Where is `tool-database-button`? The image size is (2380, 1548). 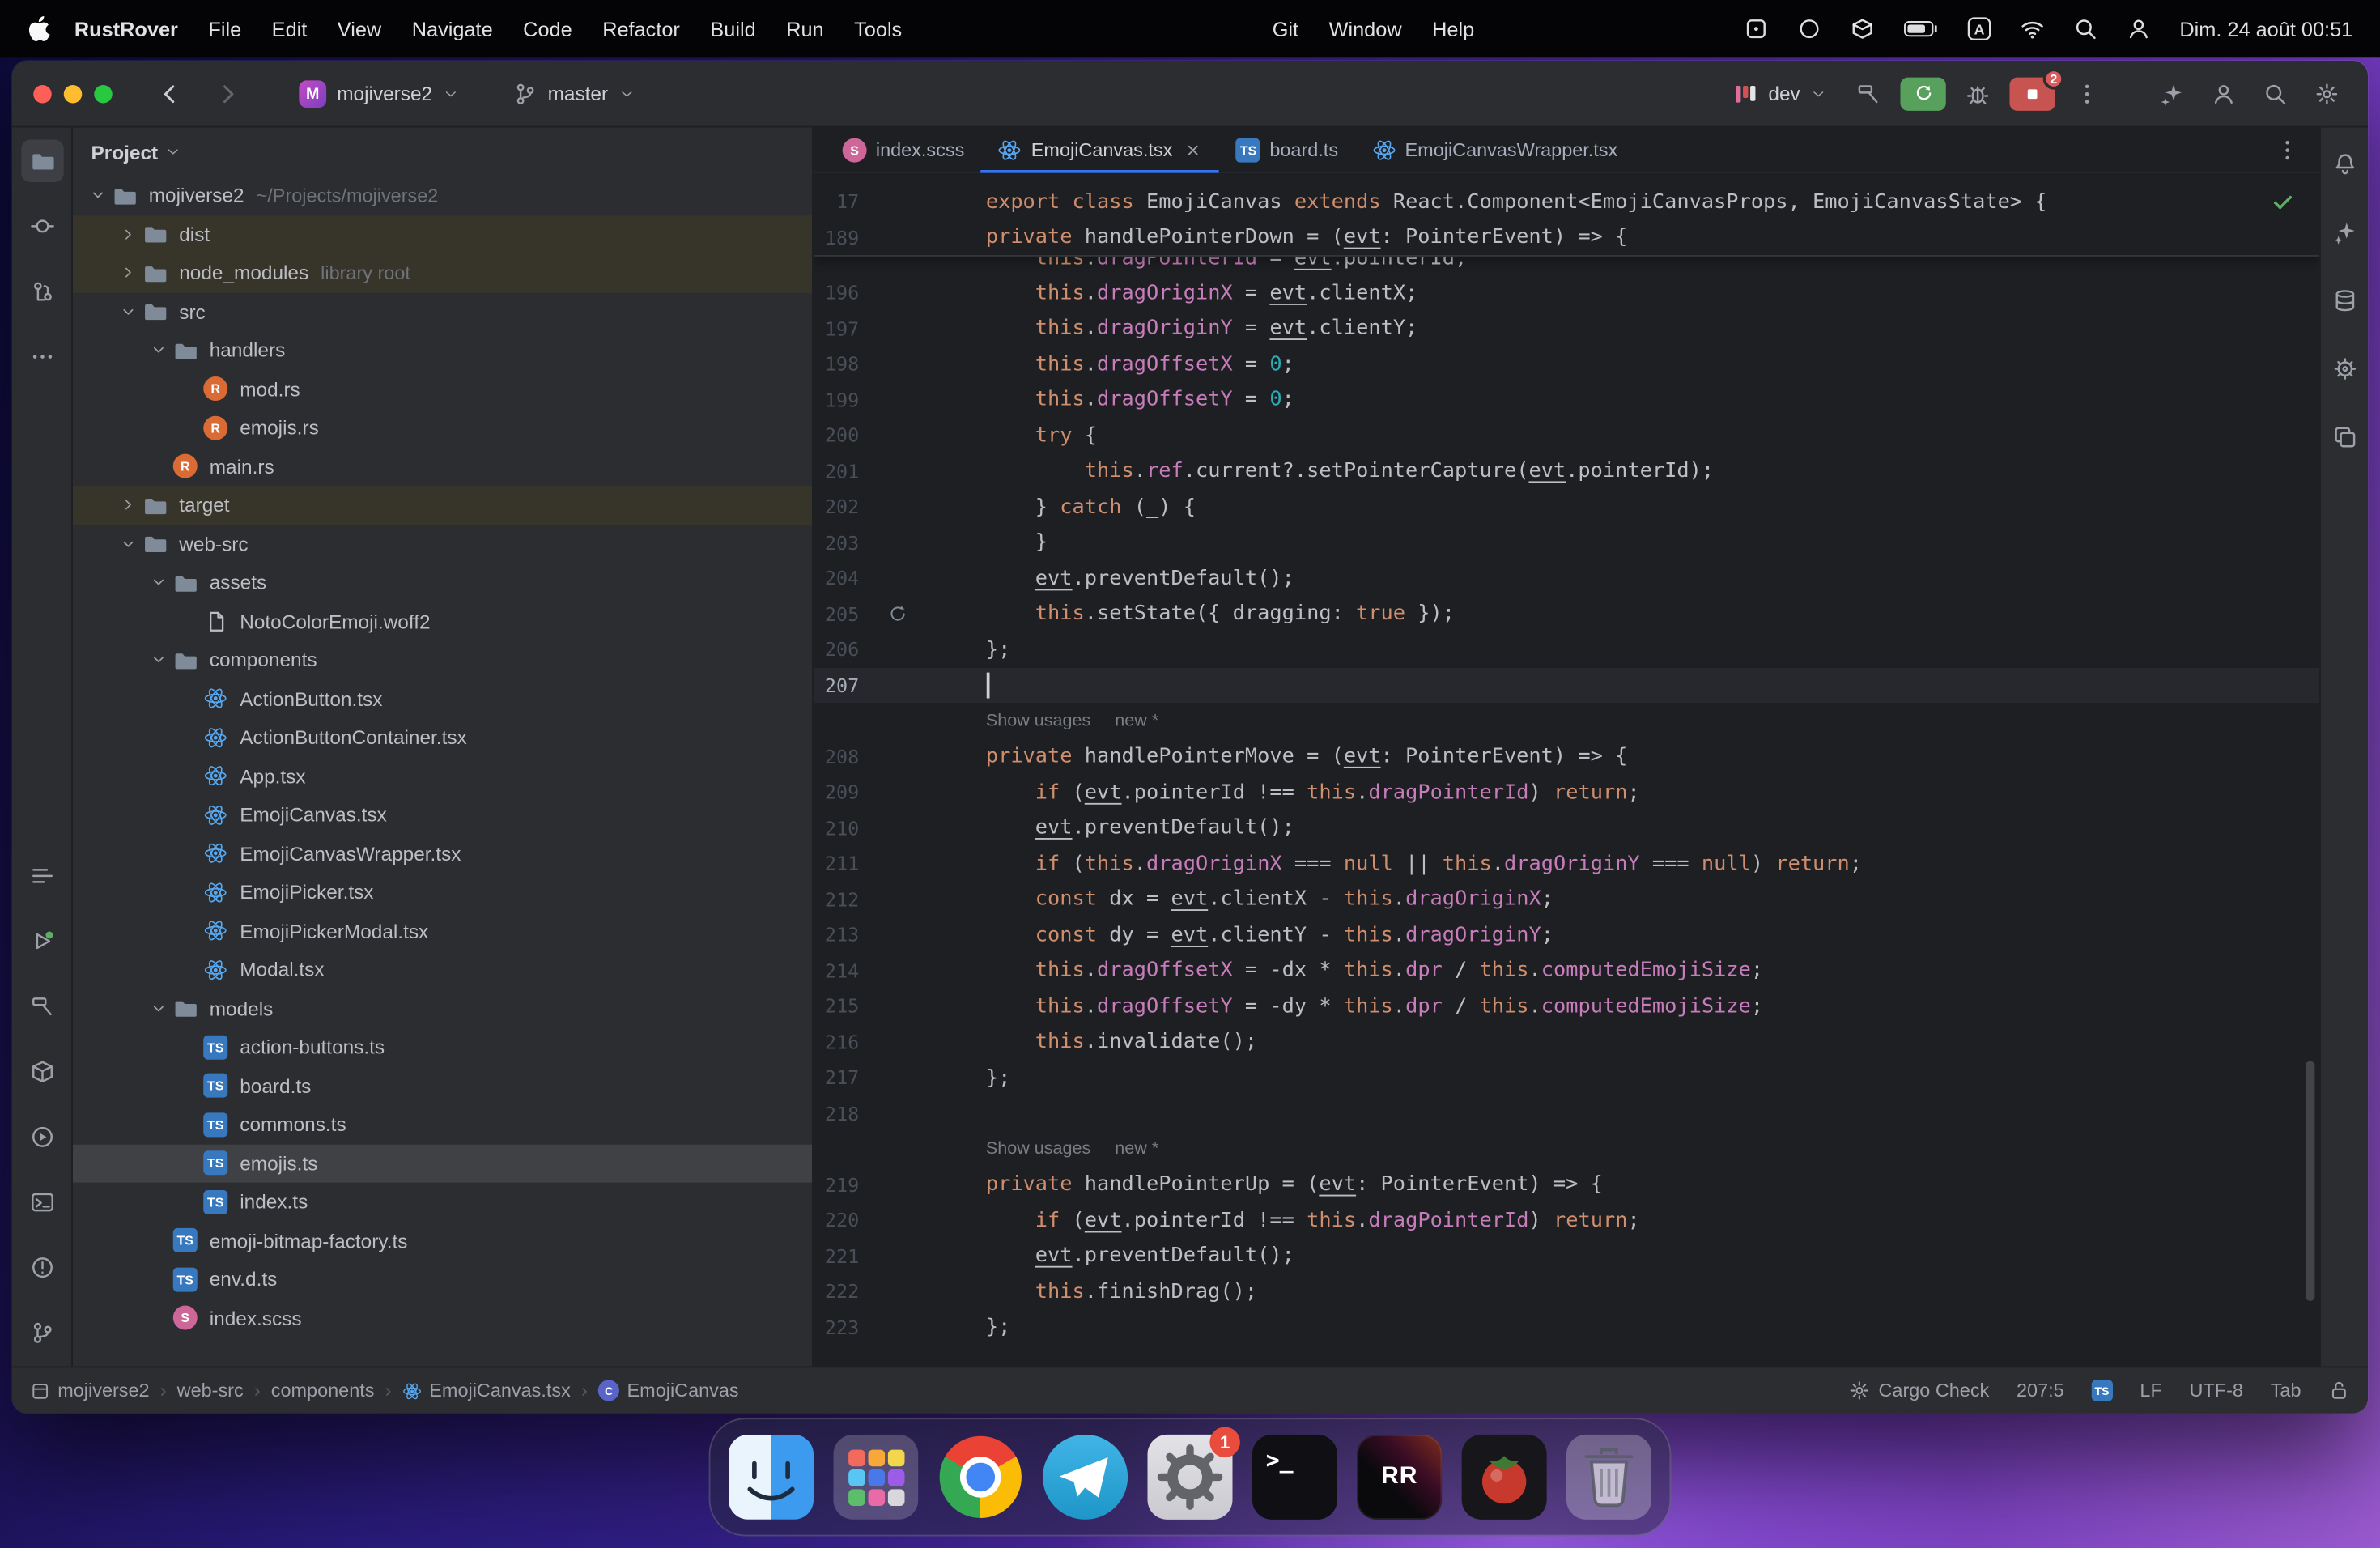
tool-database-button is located at coordinates (2345, 300).